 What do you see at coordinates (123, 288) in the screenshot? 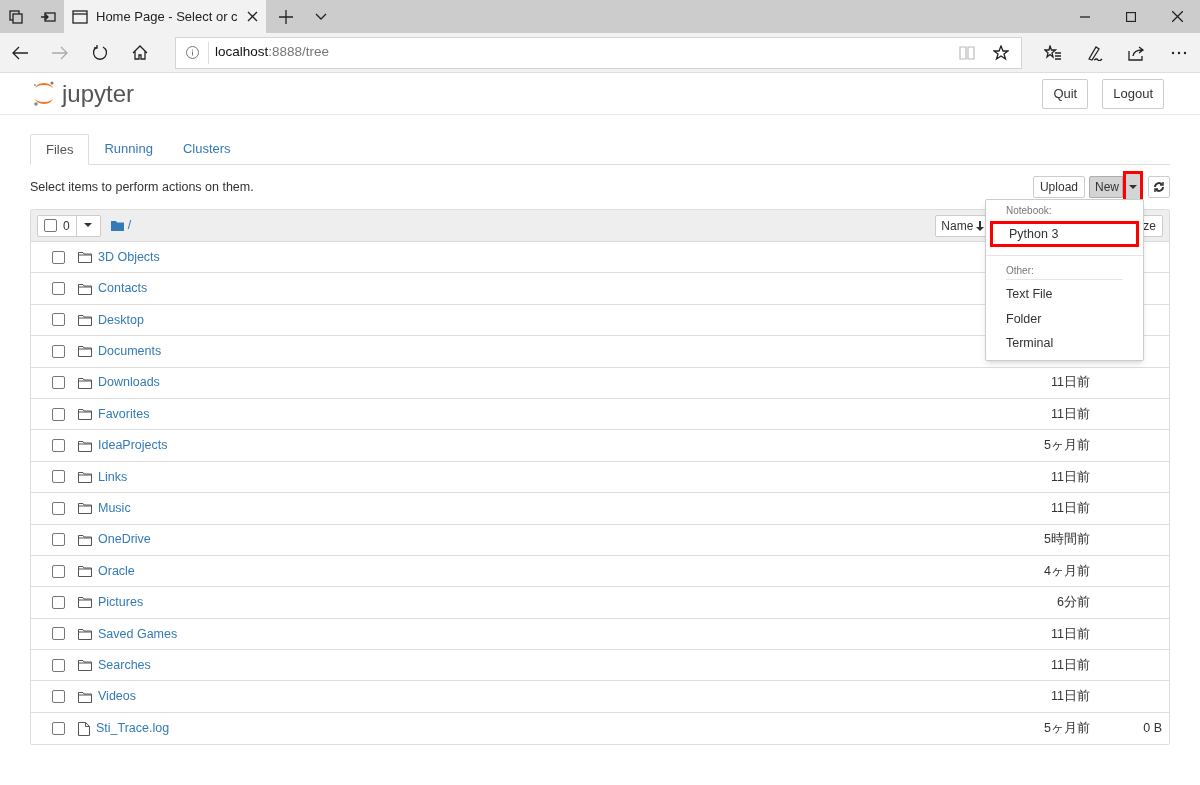
I see `item-link: Contacts` at bounding box center [123, 288].